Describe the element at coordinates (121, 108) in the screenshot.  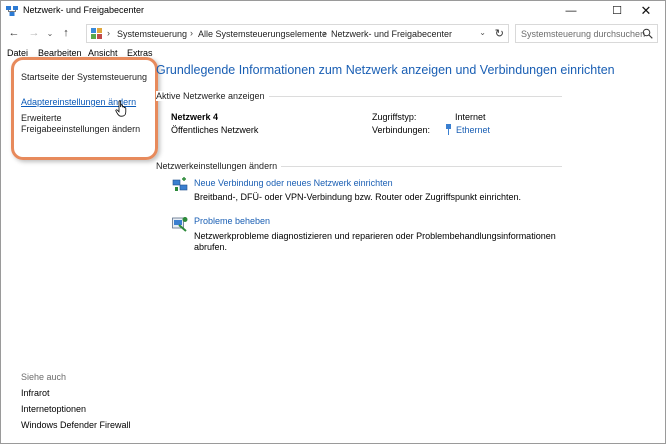
I see `hand-cursor-icon` at that location.